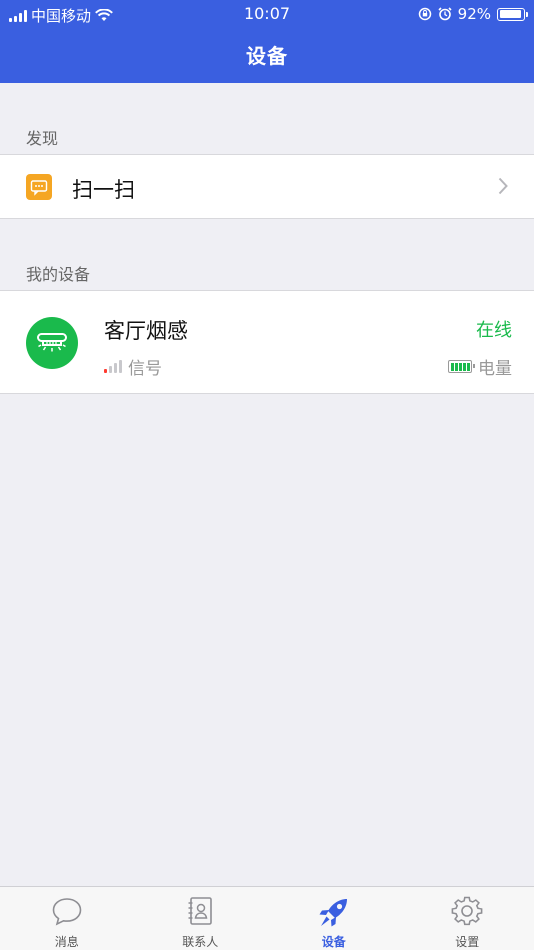 This screenshot has width=534, height=950. I want to click on power-label: 电量, so click(495, 369).